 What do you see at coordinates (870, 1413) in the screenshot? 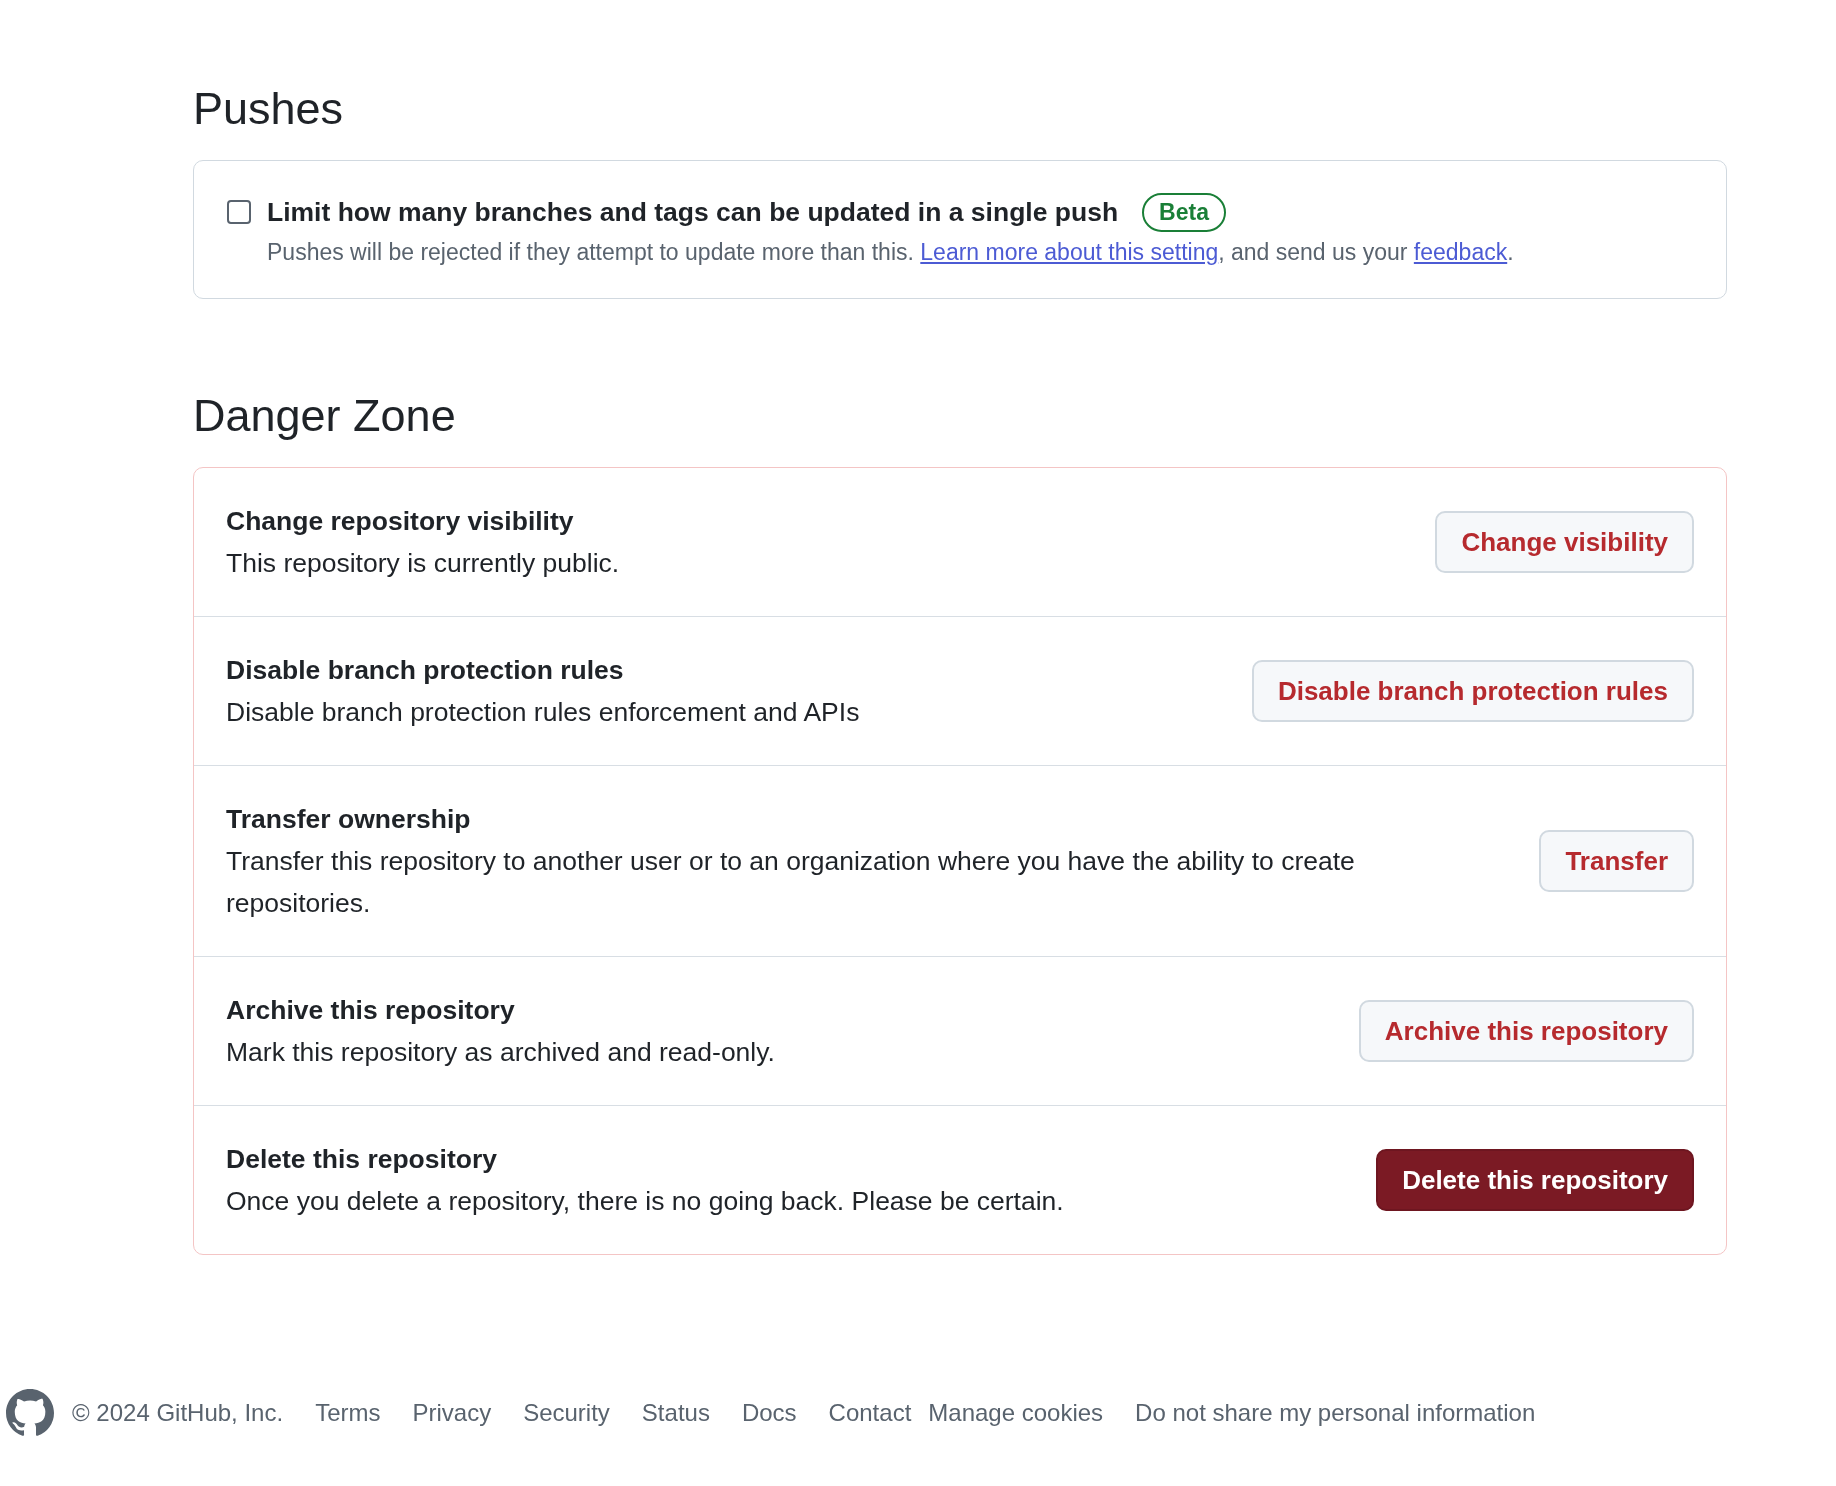
I see `footer-link: Contact` at bounding box center [870, 1413].